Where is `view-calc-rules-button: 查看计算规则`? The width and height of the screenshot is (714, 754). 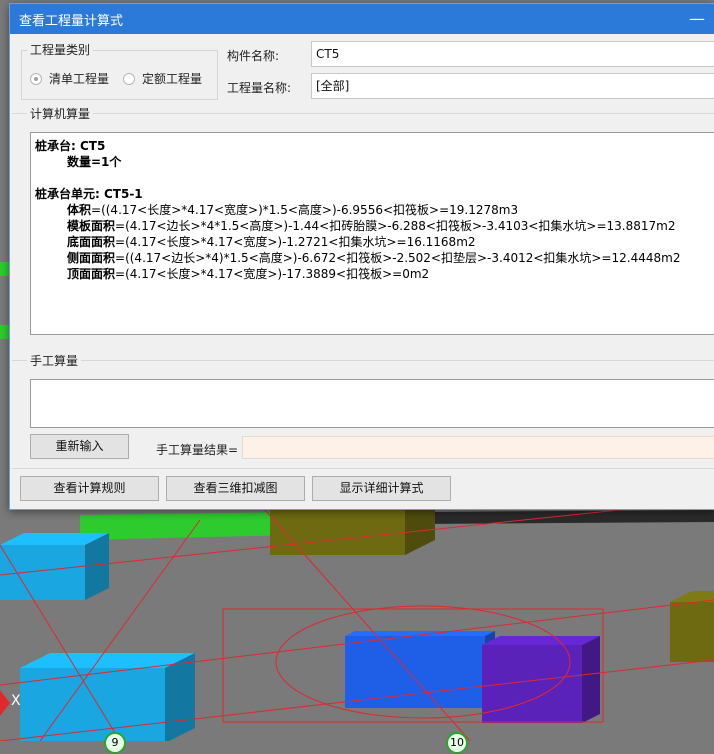
view-calc-rules-button: 查看计算规则 is located at coordinates (89, 488).